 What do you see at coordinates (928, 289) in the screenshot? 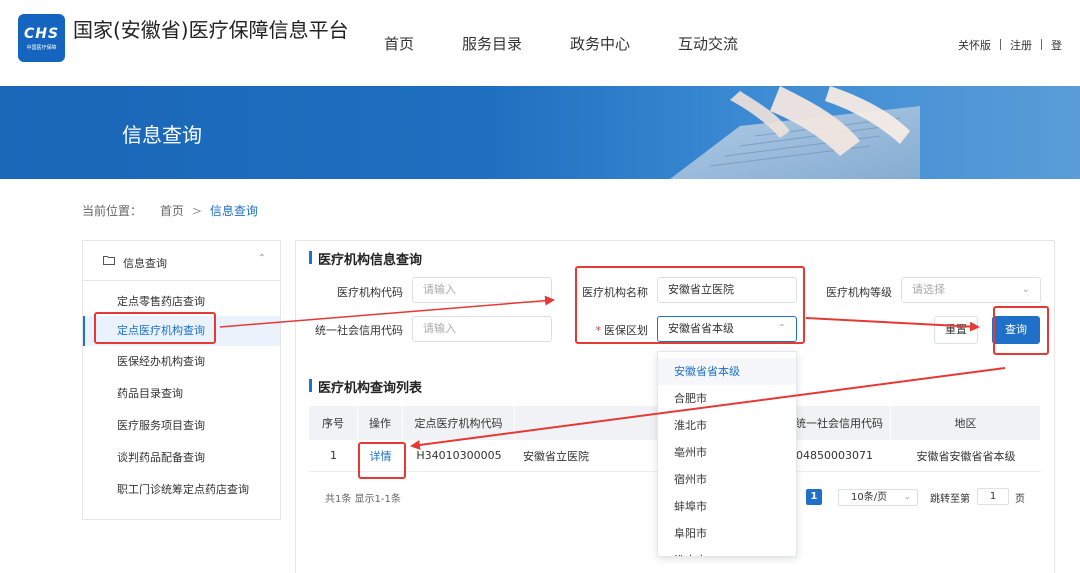
I see `level-placeholder: 请选择` at bounding box center [928, 289].